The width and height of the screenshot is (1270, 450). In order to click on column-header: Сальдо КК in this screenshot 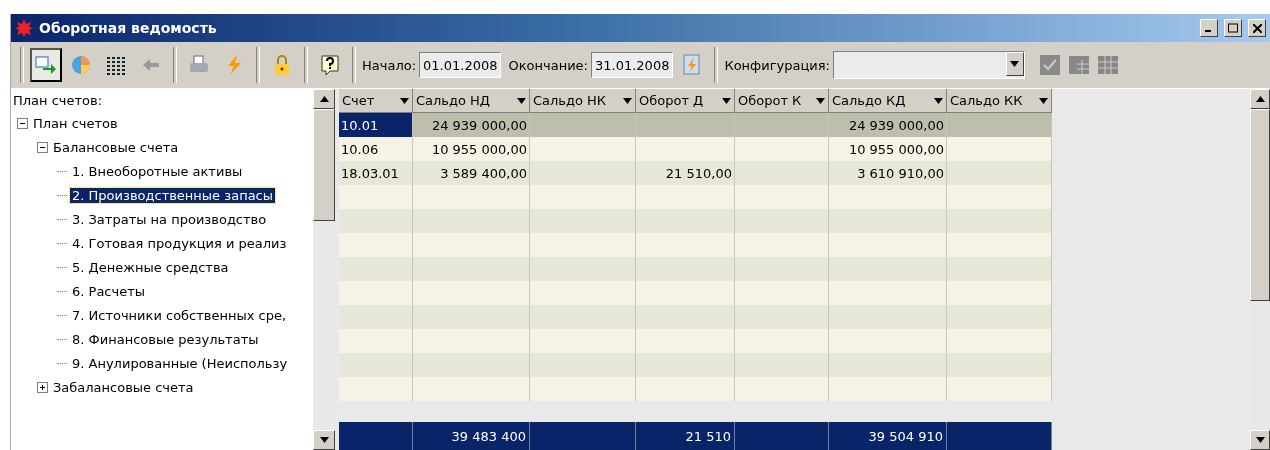, I will do `click(999, 101)`.